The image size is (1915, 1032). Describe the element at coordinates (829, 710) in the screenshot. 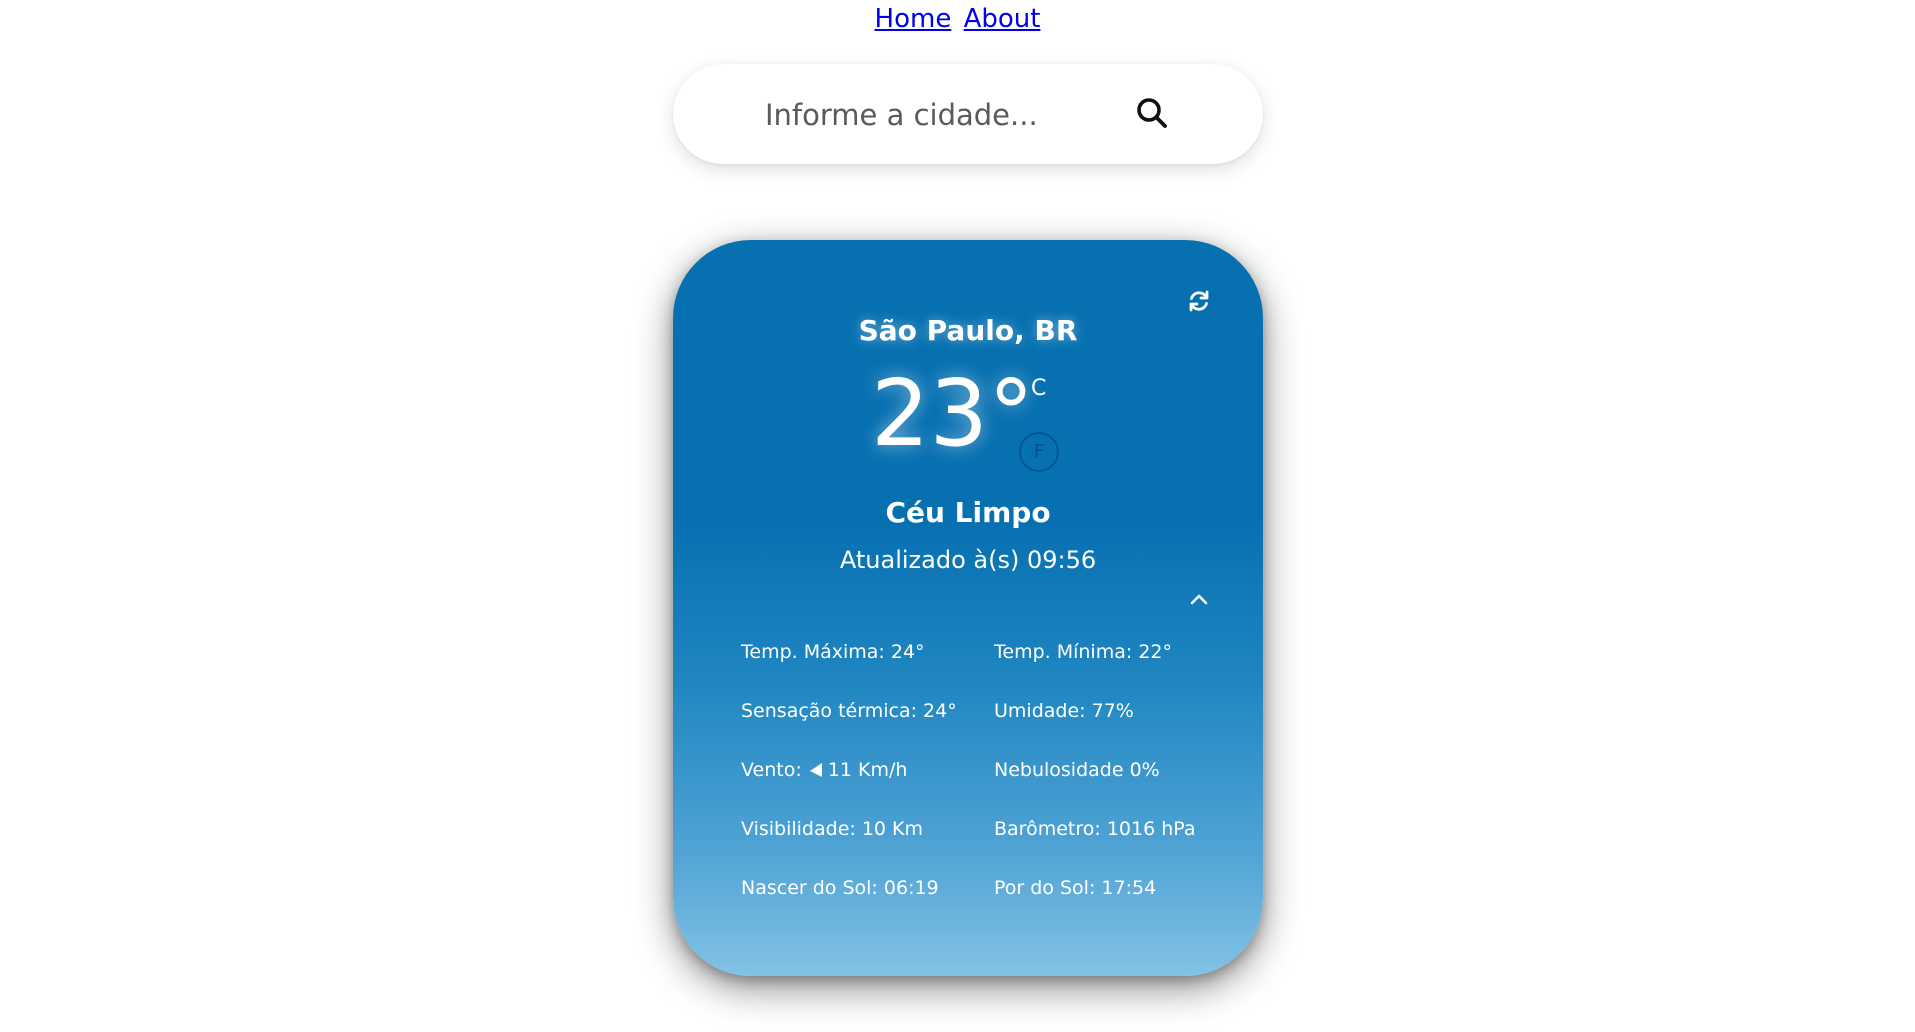

I see `feels-like-label: Sensação térmica:` at that location.